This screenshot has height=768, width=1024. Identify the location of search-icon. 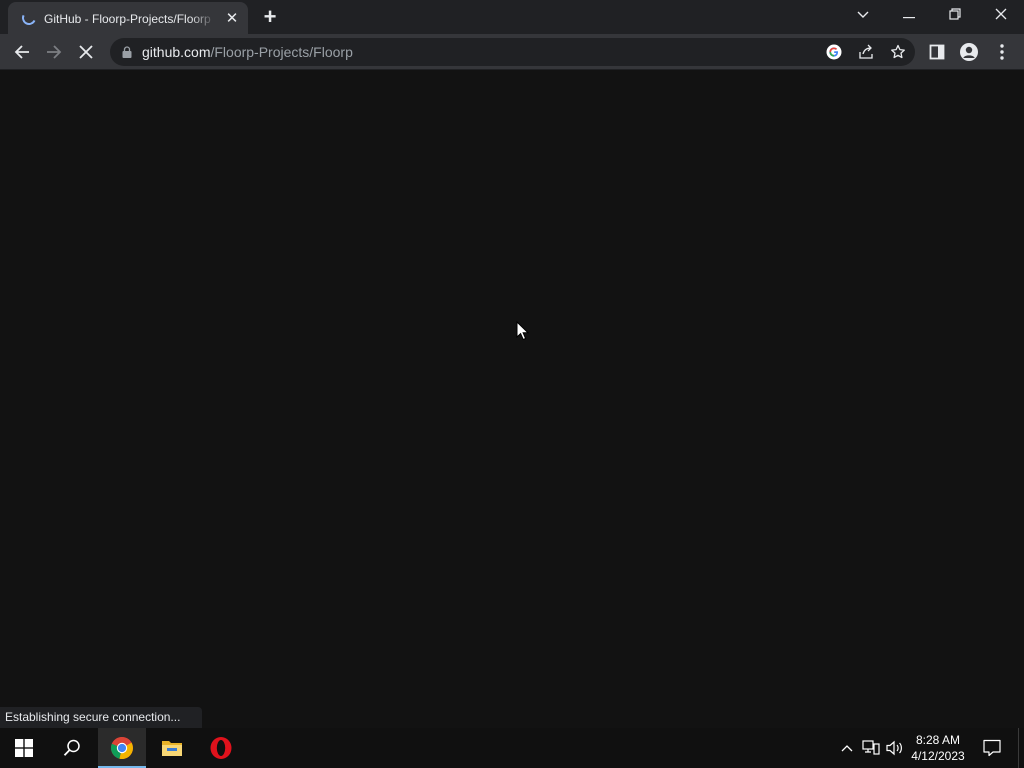
(71, 747).